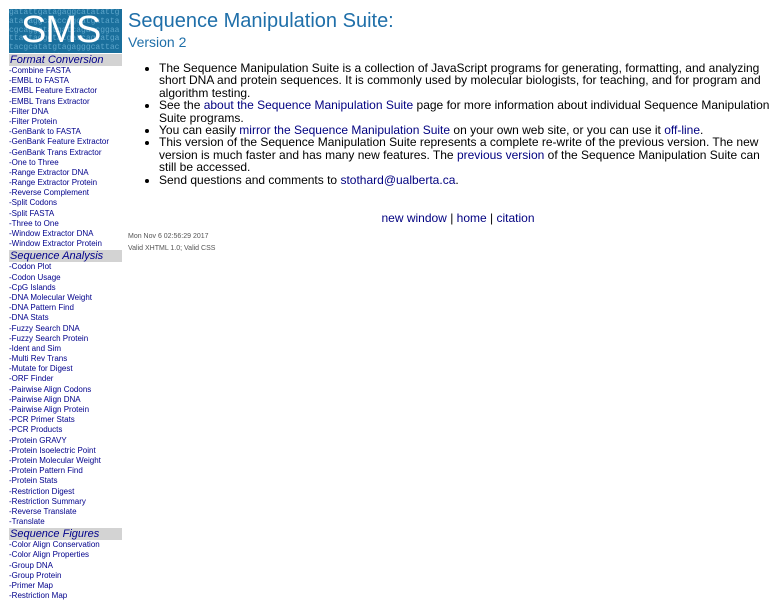 This screenshot has height=601, width=781. What do you see at coordinates (49, 192) in the screenshot?
I see `sidebar-link: -Reverse Complement` at bounding box center [49, 192].